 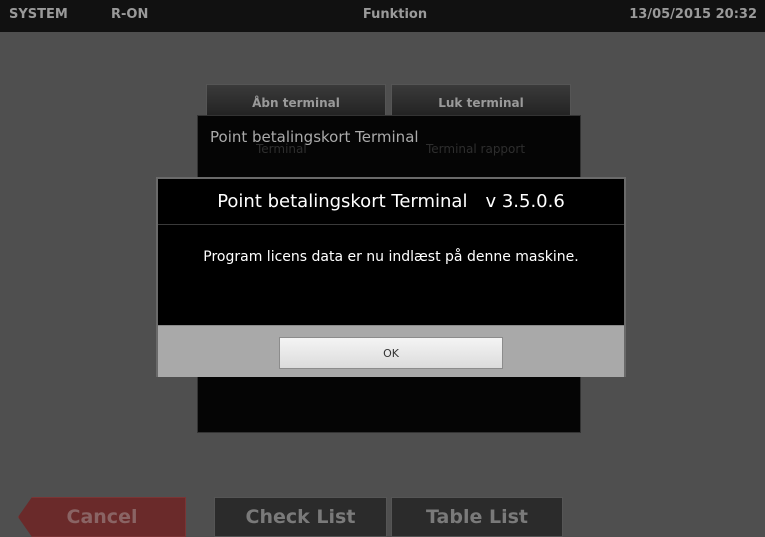 What do you see at coordinates (477, 517) in the screenshot?
I see `table-list-button: Table List` at bounding box center [477, 517].